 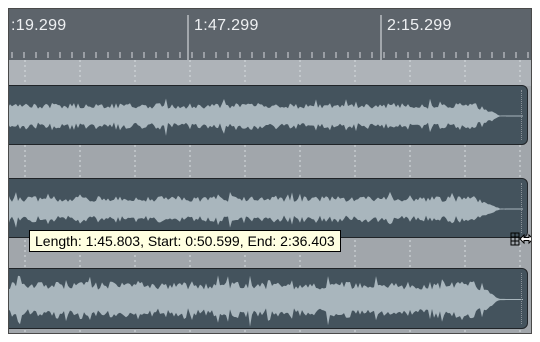 What do you see at coordinates (520, 239) in the screenshot?
I see `resize-horizontal-cursor-icon` at bounding box center [520, 239].